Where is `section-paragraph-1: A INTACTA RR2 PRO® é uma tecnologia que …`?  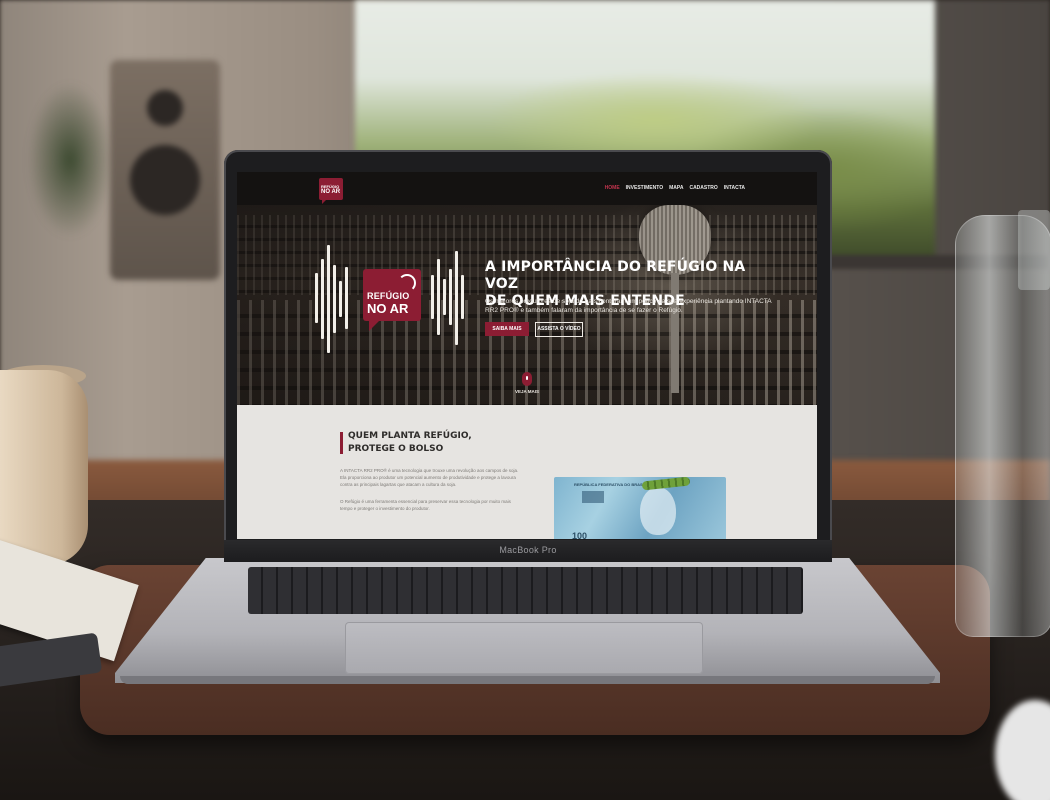 section-paragraph-1: A INTACTA RR2 PRO® é uma tecnologia que … is located at coordinates (429, 477).